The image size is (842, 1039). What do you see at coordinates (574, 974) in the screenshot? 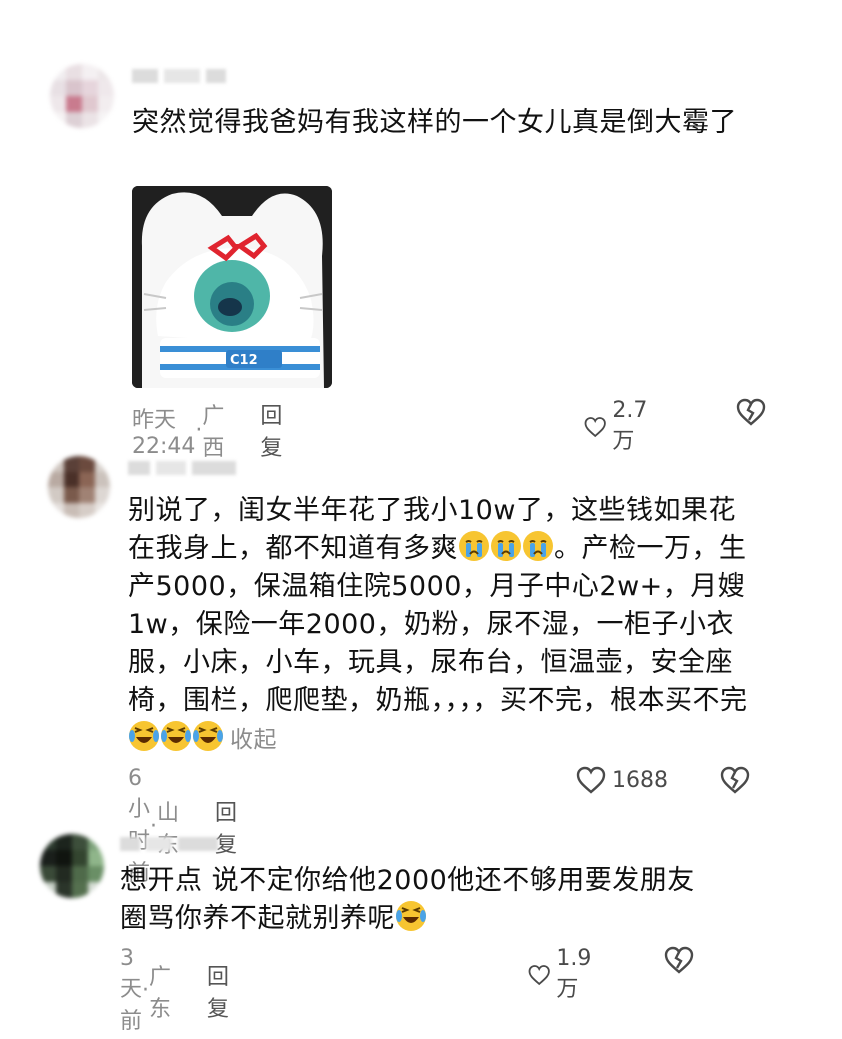
I see `like-count: 1.9万` at bounding box center [574, 974].